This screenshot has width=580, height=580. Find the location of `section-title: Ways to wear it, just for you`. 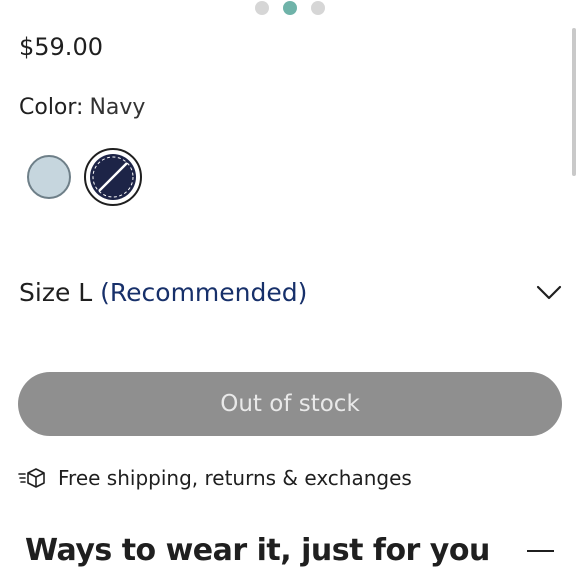

section-title: Ways to wear it, just for you is located at coordinates (257, 550).